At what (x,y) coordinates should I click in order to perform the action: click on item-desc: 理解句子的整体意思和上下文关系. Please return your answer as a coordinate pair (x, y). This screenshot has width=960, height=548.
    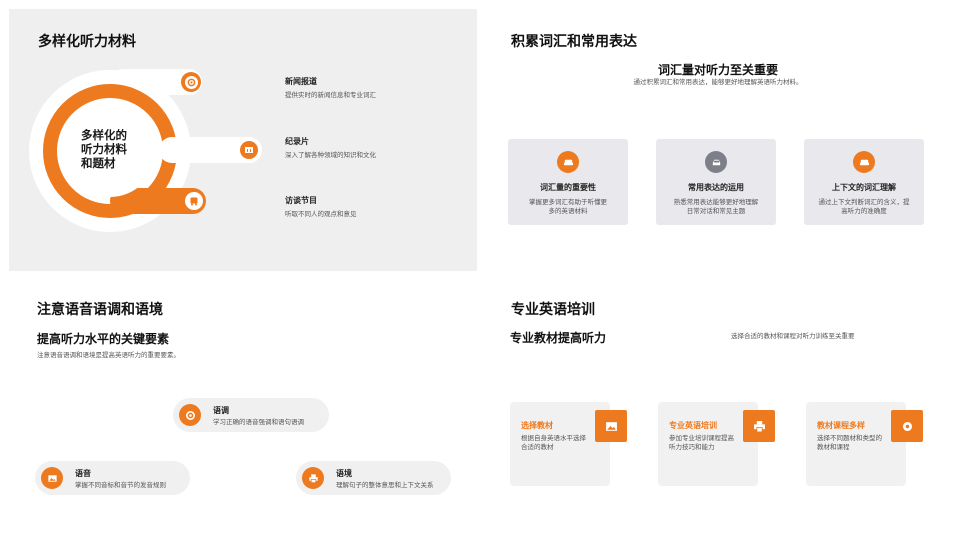
    Looking at the image, I should click on (385, 485).